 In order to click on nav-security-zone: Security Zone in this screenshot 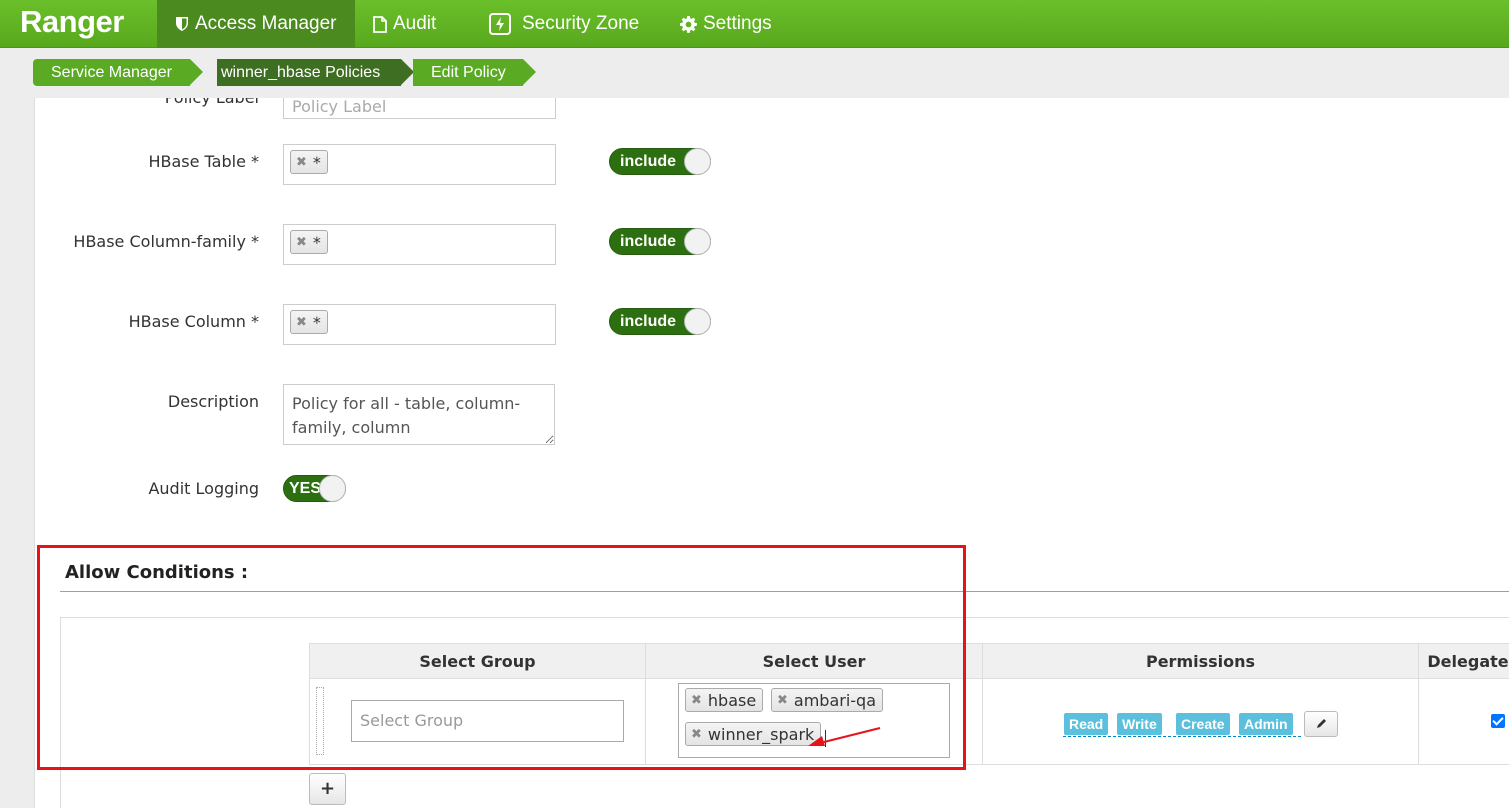, I will do `click(563, 24)`.